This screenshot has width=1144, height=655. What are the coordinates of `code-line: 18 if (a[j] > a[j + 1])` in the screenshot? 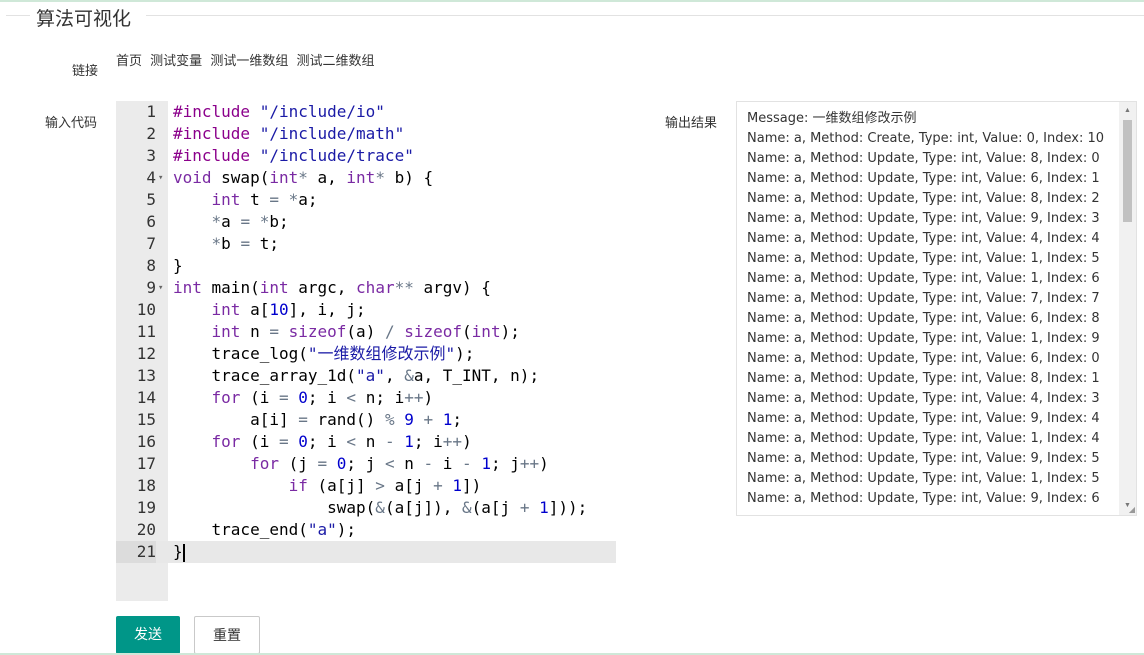 It's located at (366, 486).